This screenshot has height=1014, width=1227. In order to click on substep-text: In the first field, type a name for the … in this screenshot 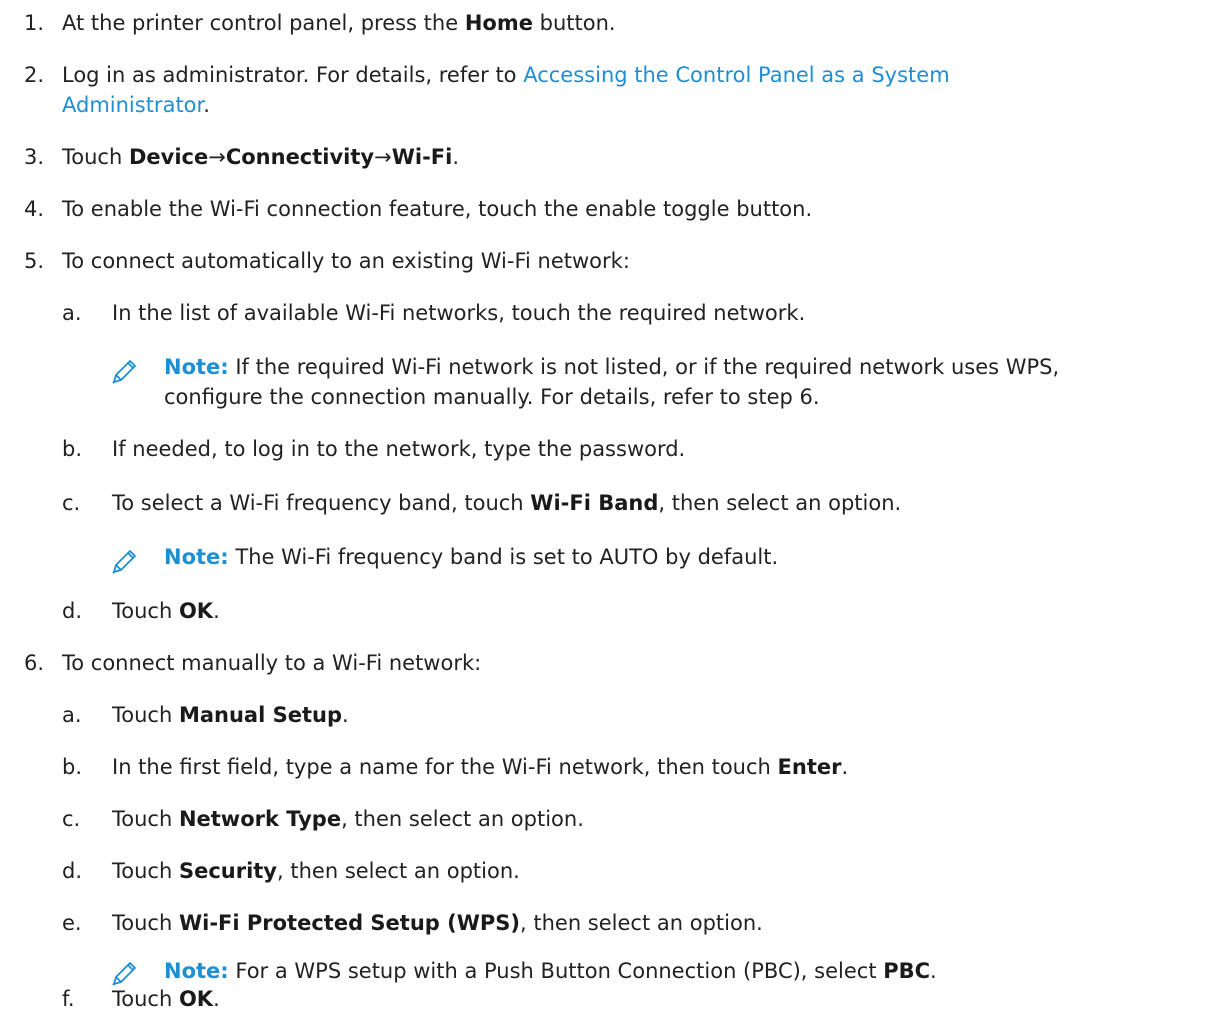, I will do `click(480, 767)`.